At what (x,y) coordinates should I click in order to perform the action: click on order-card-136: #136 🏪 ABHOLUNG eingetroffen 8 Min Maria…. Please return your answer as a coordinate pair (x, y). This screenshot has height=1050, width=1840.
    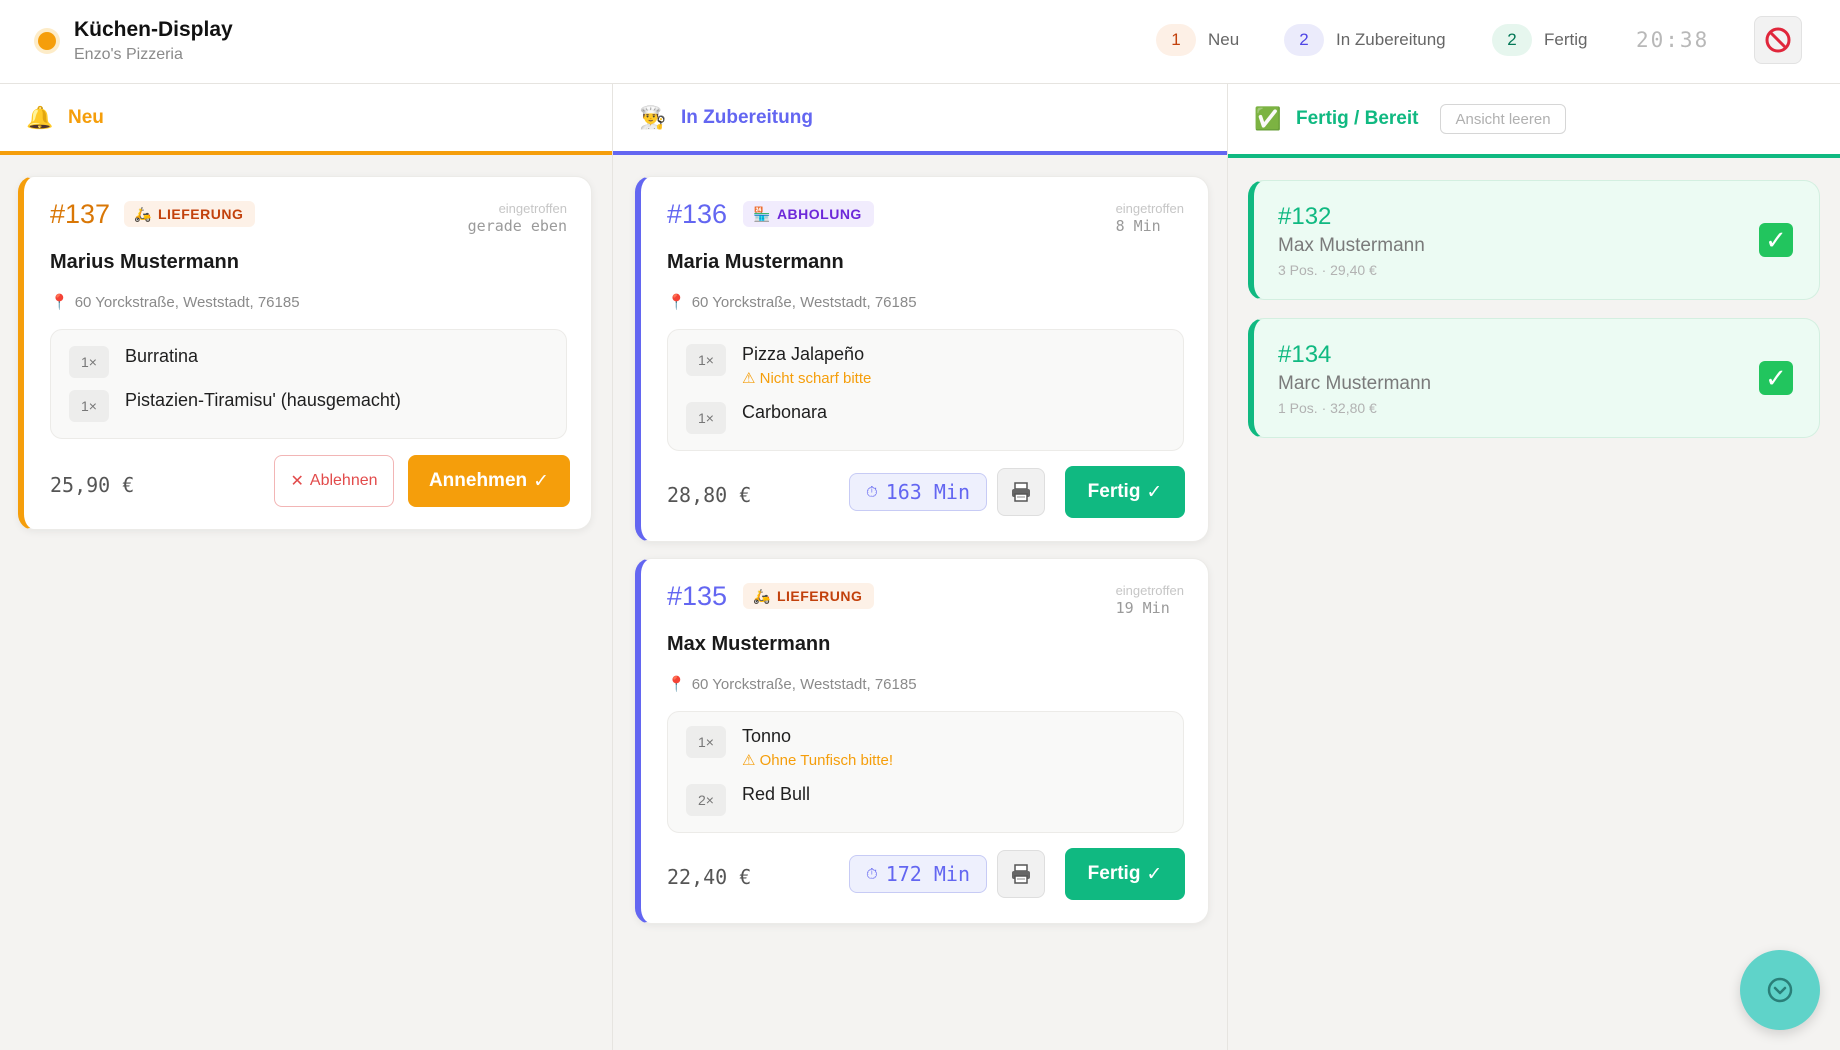
    Looking at the image, I should click on (922, 359).